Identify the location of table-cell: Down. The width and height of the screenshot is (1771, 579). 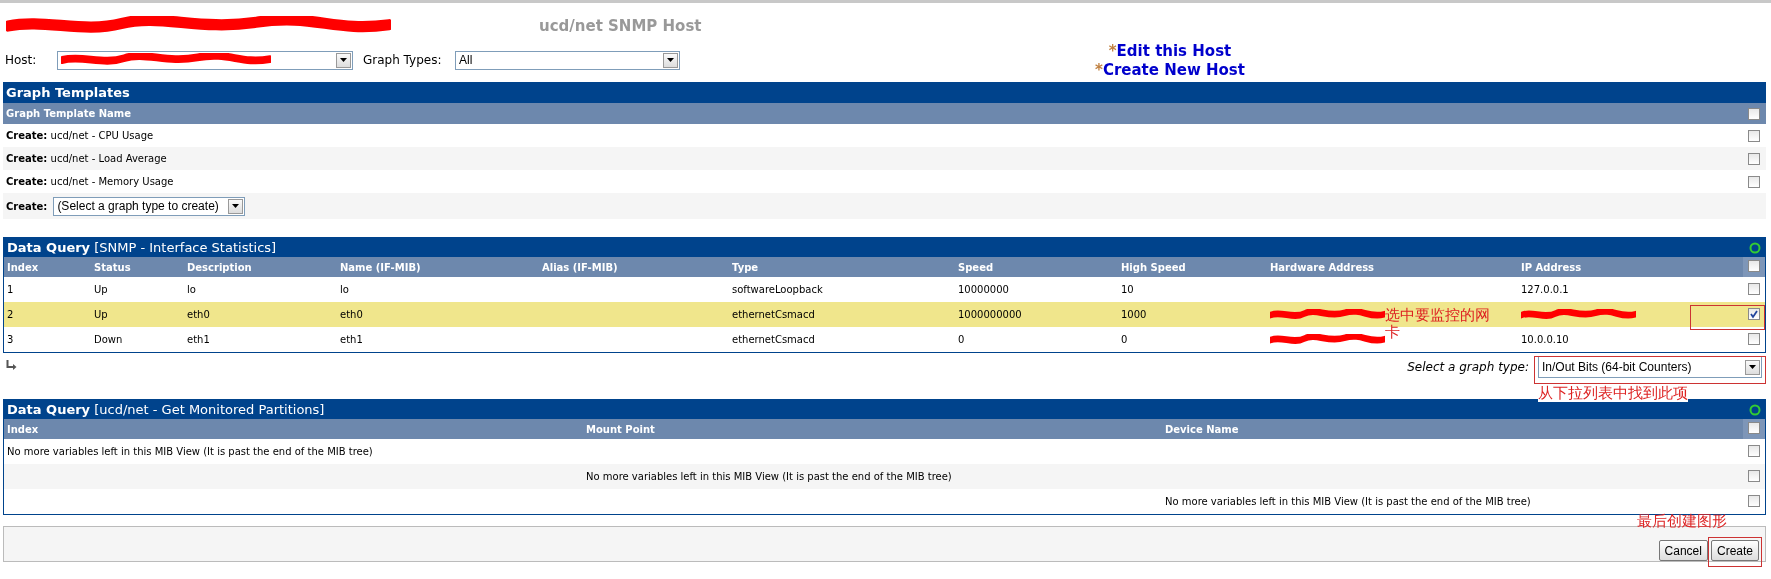
(137, 339).